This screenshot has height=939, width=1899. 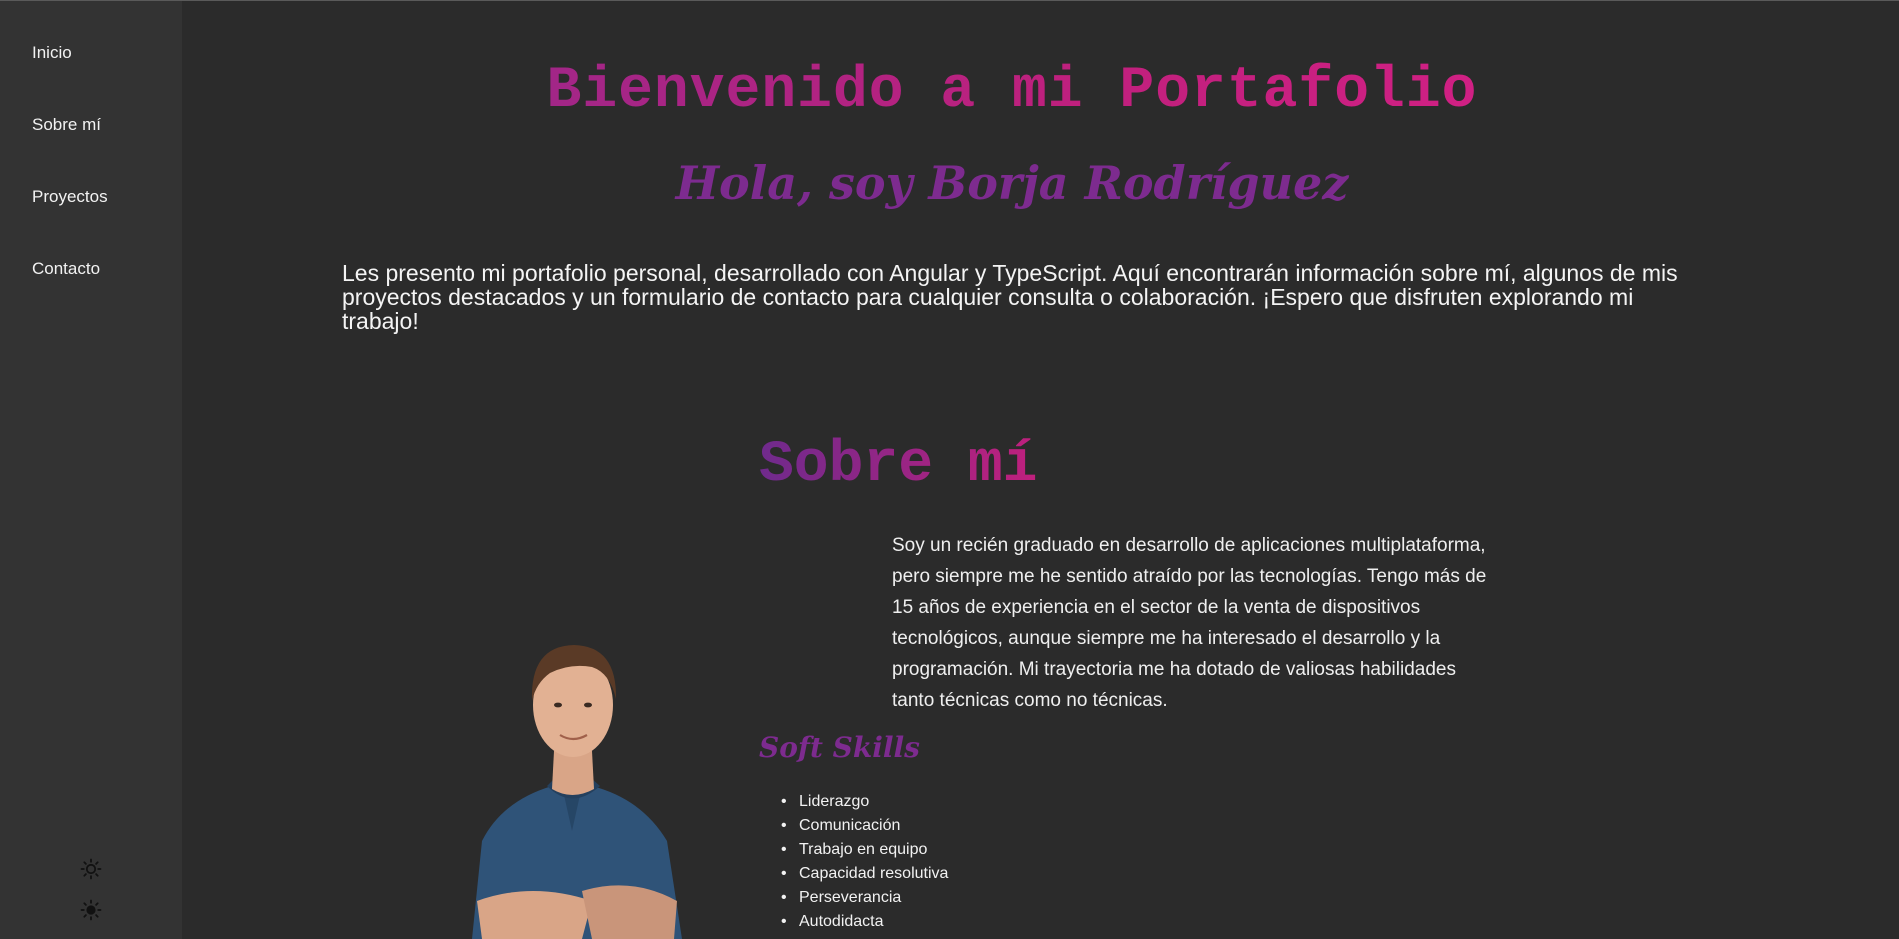 I want to click on list-item: Capacidad resolutiva, so click(x=864, y=874).